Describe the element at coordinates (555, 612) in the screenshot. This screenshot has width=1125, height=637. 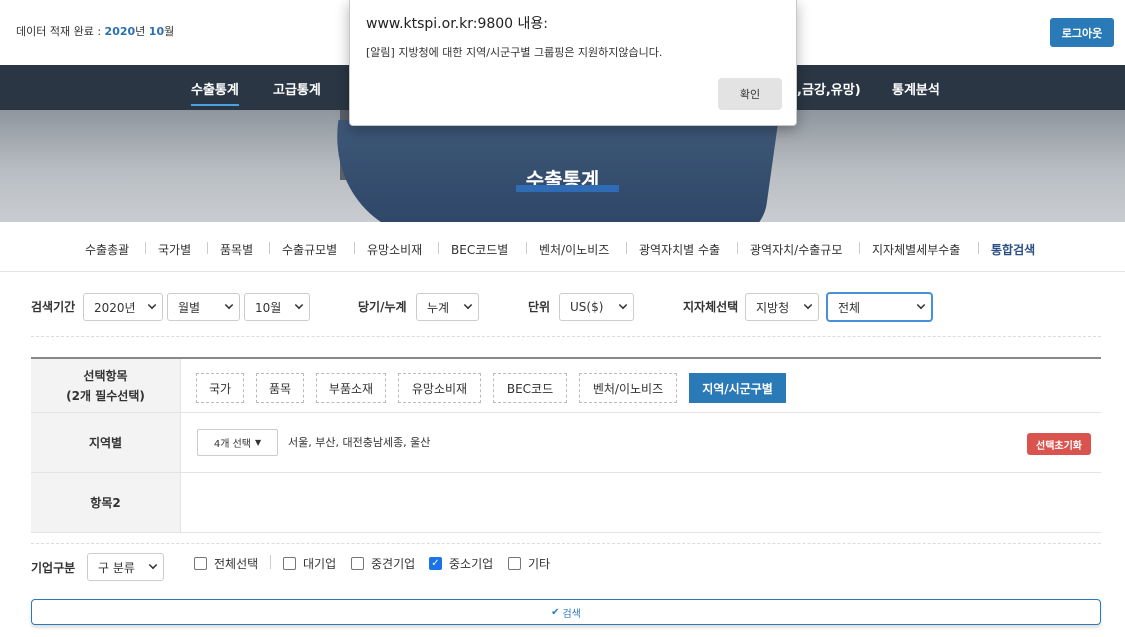
I see `check-icon: ✔` at that location.